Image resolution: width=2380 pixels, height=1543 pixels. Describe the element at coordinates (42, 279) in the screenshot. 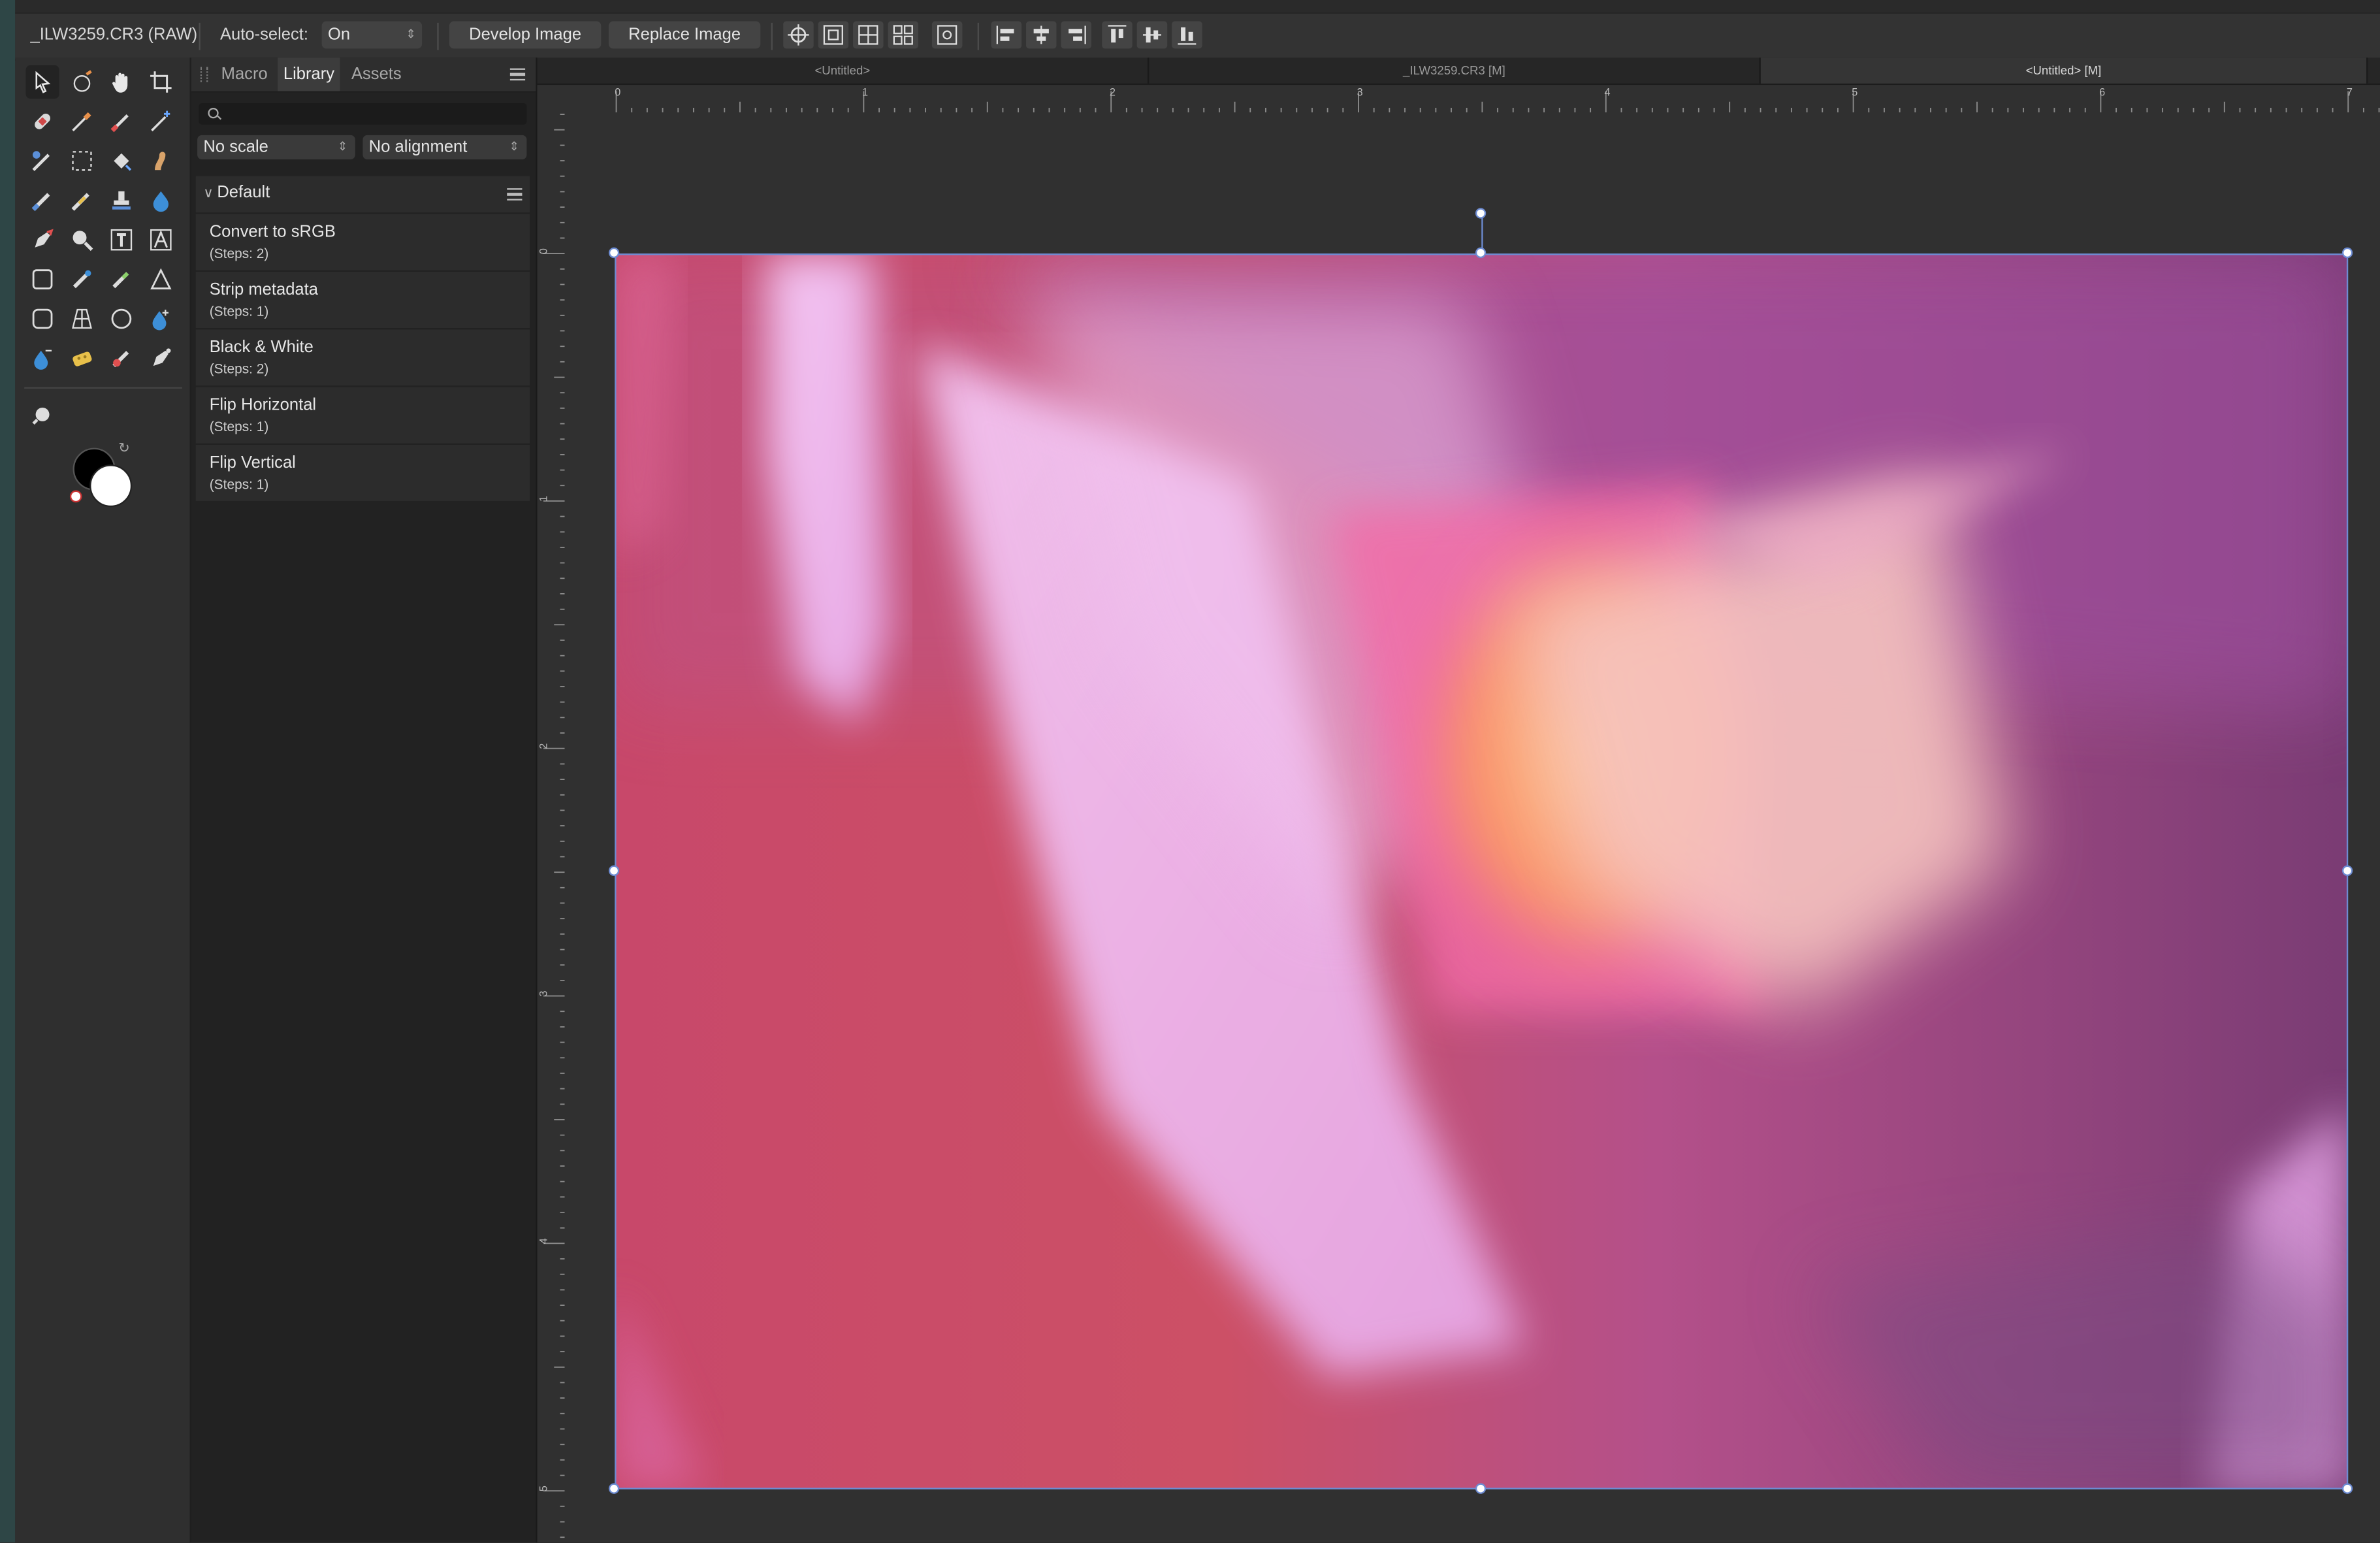

I see `rectangle-tool` at that location.